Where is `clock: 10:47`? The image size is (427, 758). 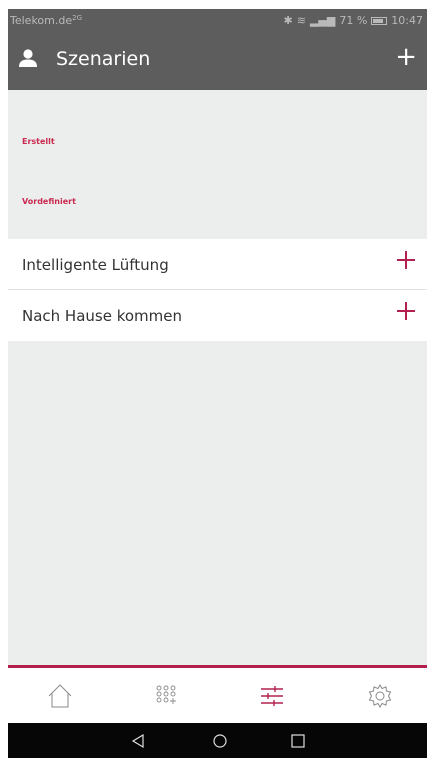 clock: 10:47 is located at coordinates (407, 20).